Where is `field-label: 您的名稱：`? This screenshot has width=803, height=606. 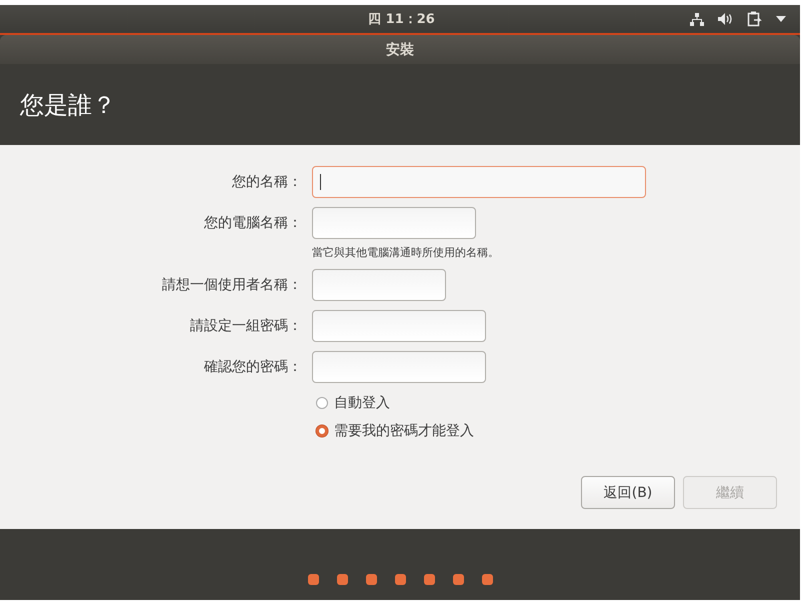
field-label: 您的名稱： is located at coordinates (267, 182).